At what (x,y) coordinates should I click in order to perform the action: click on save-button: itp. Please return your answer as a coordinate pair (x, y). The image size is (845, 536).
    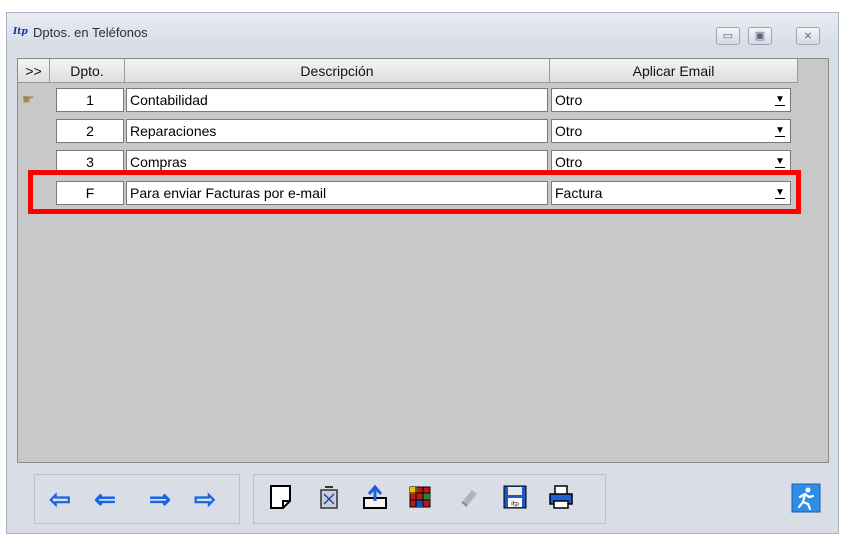
    Looking at the image, I should click on (515, 499).